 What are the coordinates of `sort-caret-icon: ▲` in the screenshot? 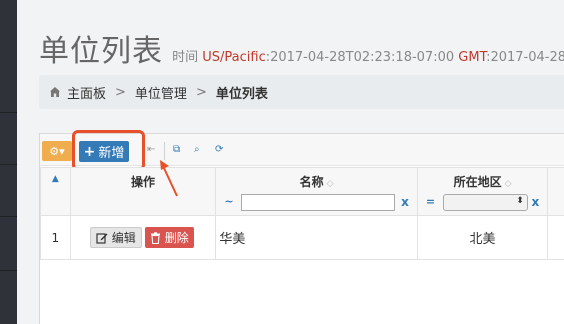 It's located at (55, 179).